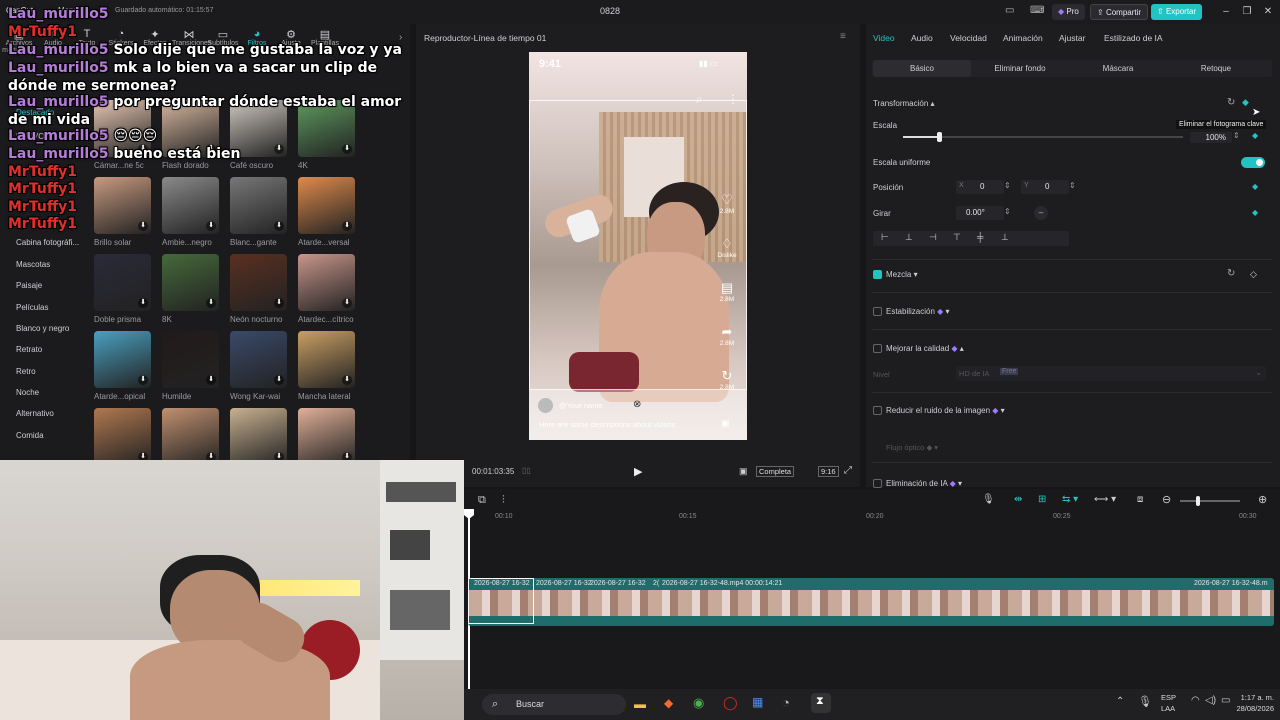  What do you see at coordinates (1210, 501) in the screenshot?
I see `zoom-slider` at bounding box center [1210, 501].